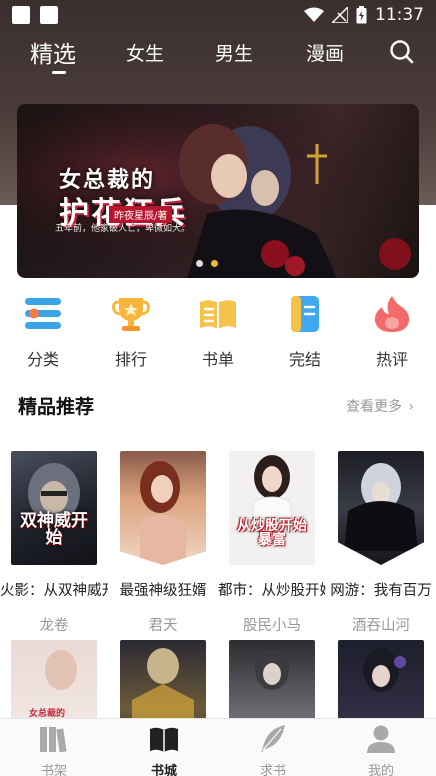 Image resolution: width=436 pixels, height=776 pixels. What do you see at coordinates (234, 52) in the screenshot?
I see `tab-male: 男生` at bounding box center [234, 52].